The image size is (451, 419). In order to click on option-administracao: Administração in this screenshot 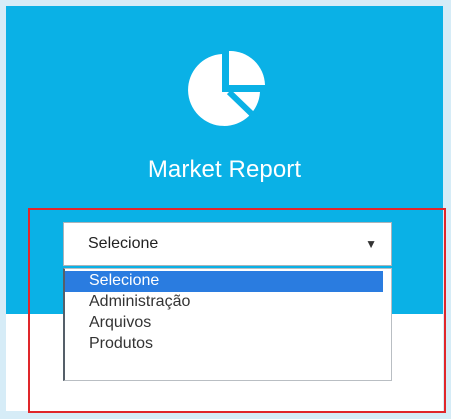, I will do `click(228, 302)`.